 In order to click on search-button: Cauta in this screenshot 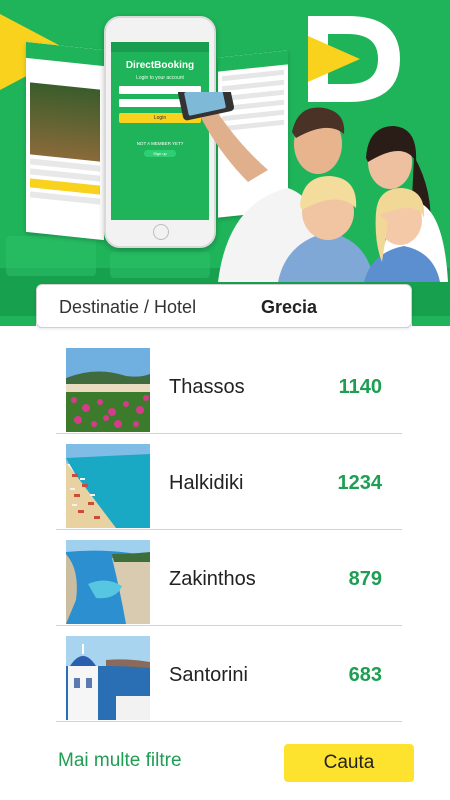, I will do `click(349, 763)`.